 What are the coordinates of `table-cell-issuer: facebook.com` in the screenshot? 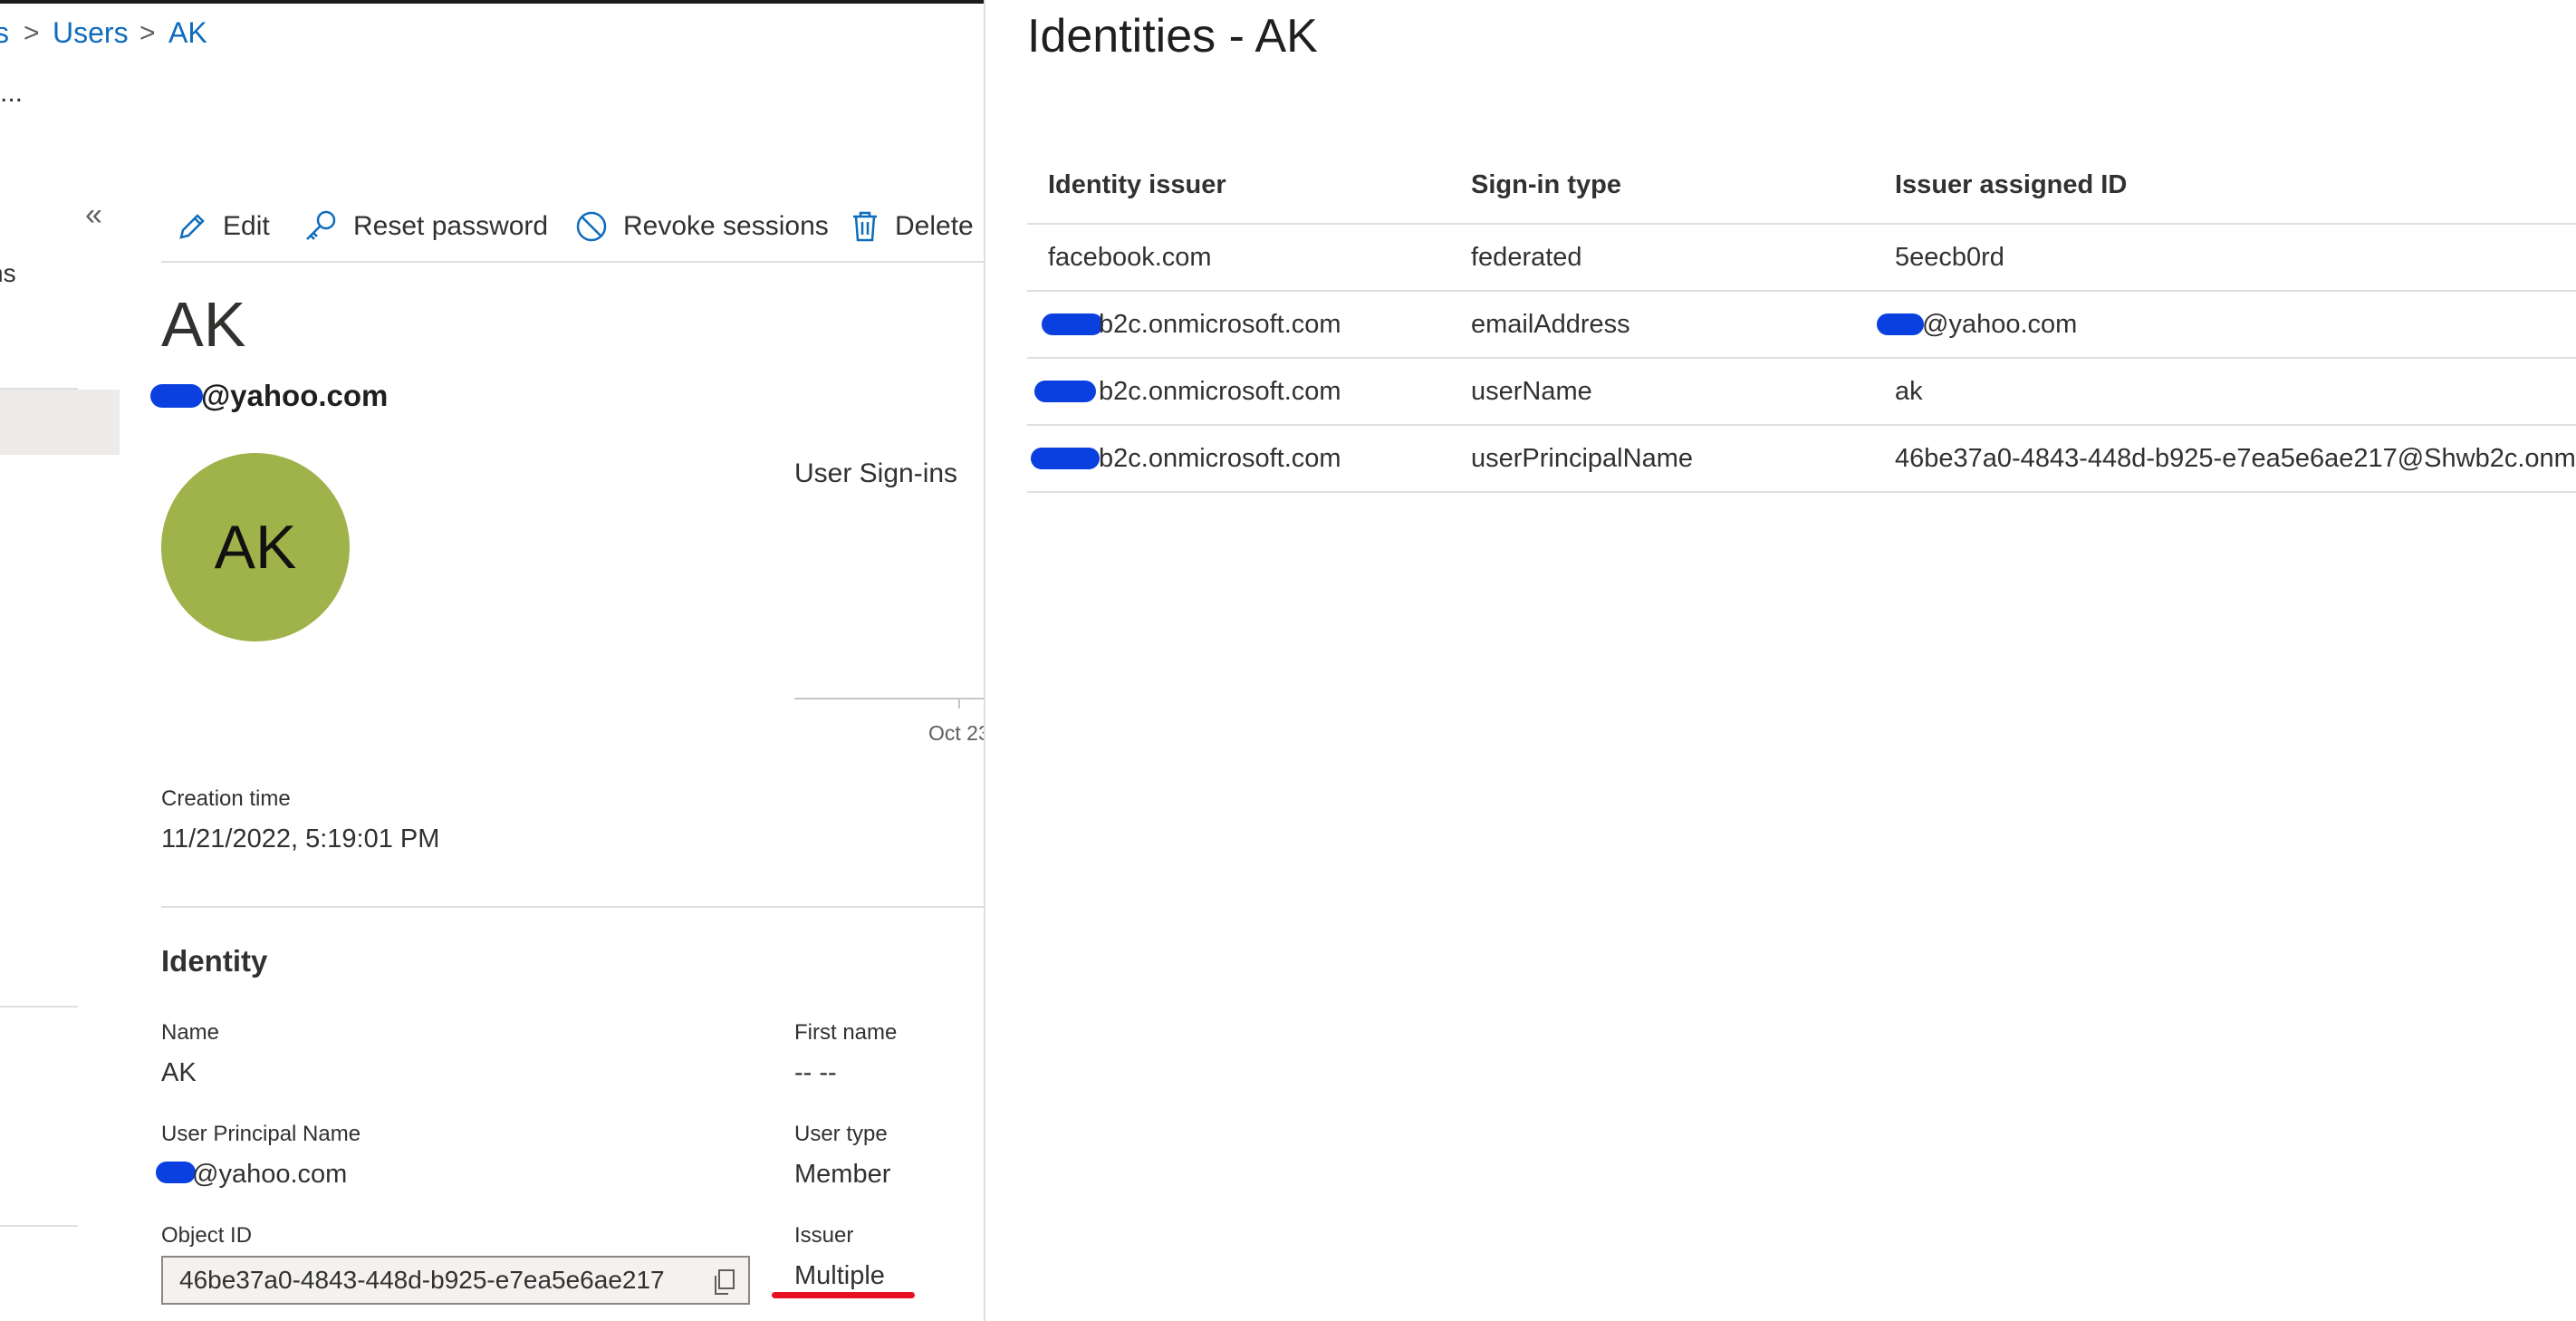 It's located at (1130, 257).